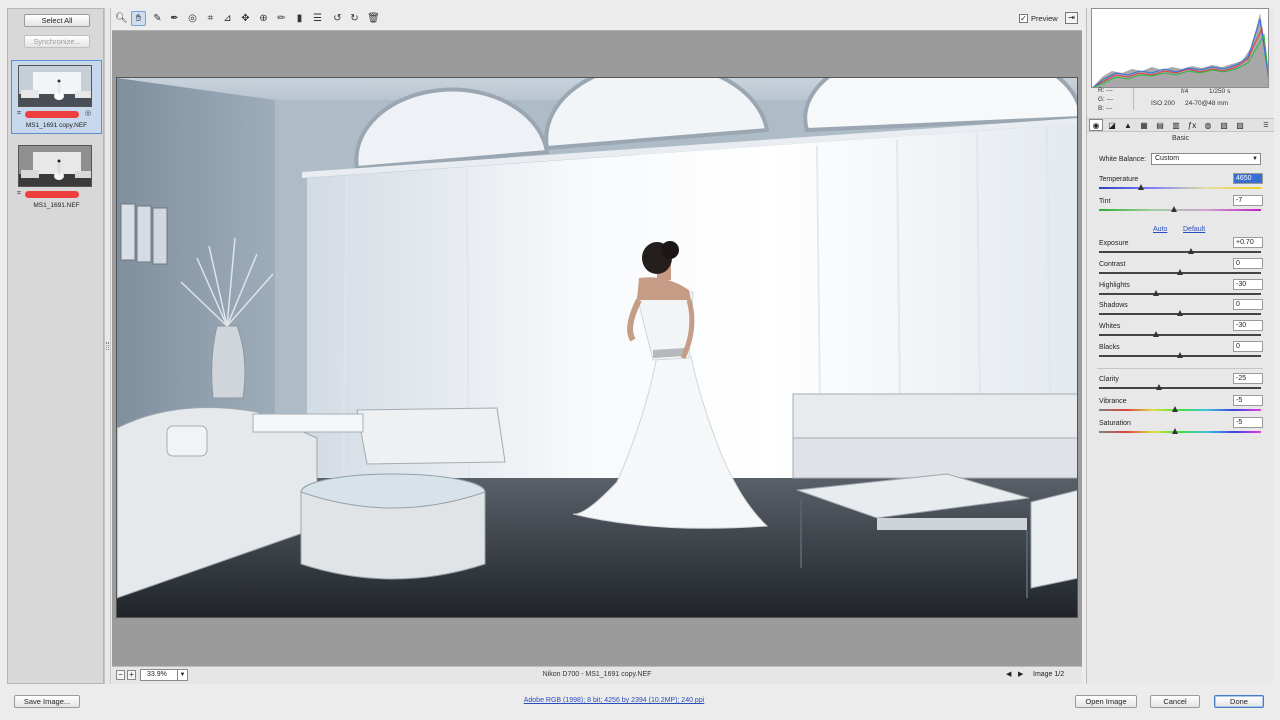  Describe the element at coordinates (57, 20) in the screenshot. I see `select-all-button: Select All` at that location.